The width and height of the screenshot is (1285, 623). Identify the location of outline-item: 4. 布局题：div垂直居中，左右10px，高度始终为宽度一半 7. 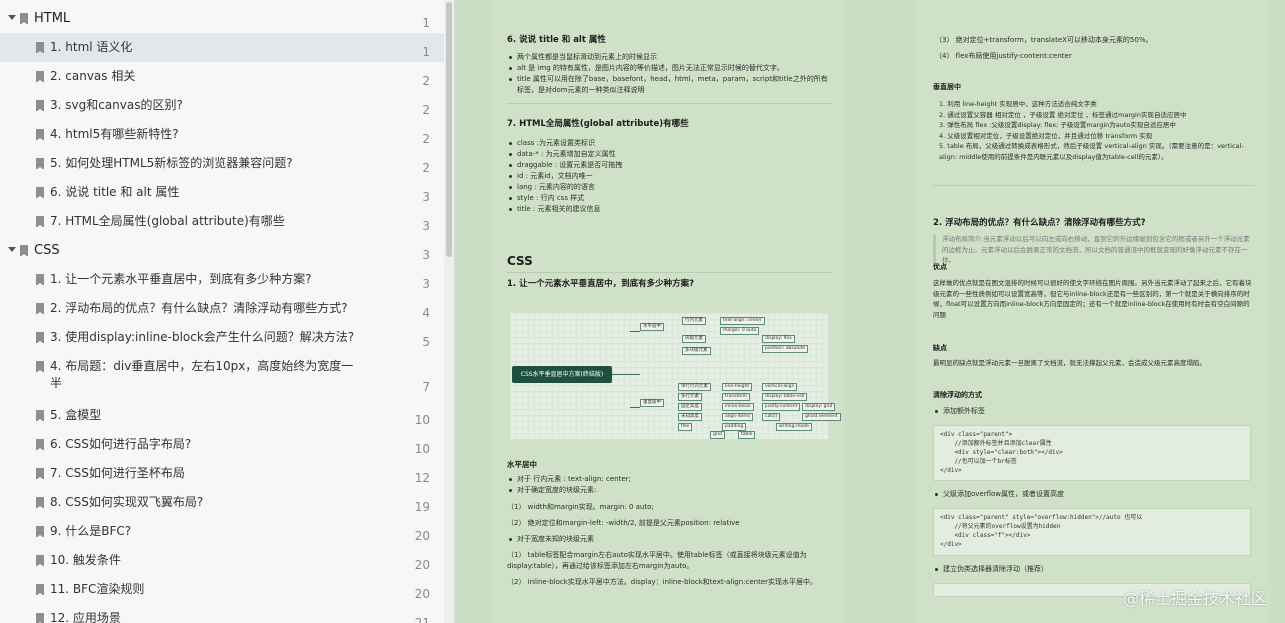
(222, 375).